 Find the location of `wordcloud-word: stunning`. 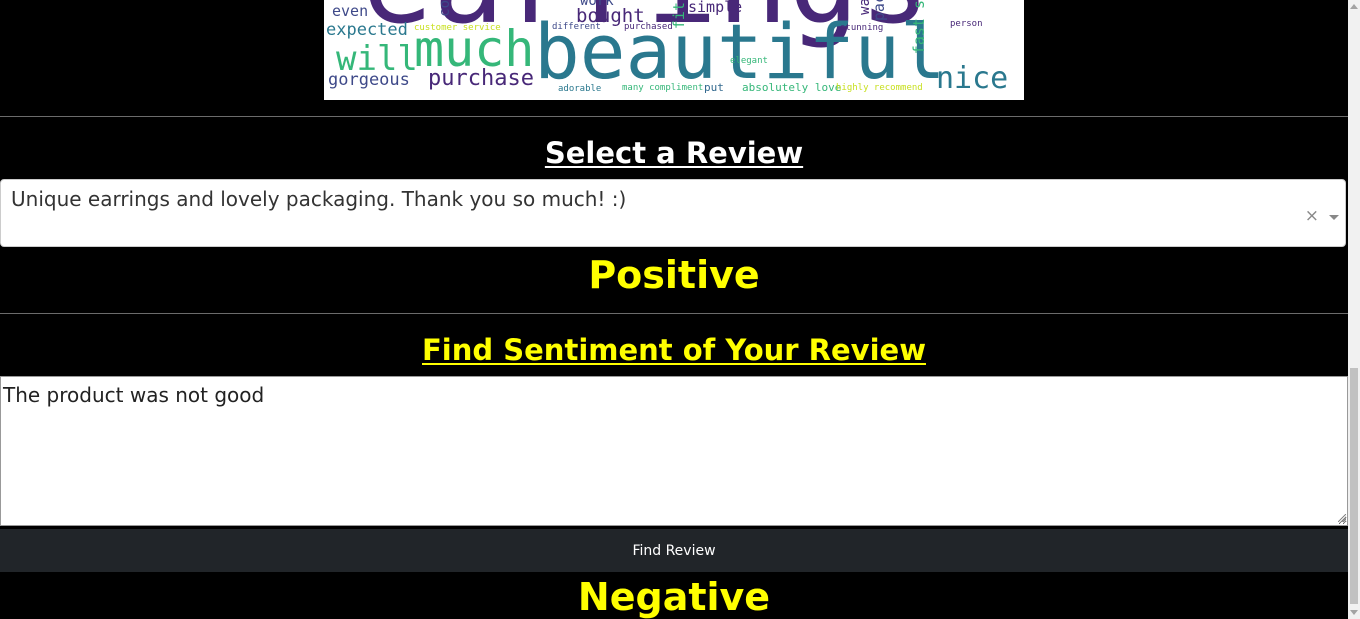

wordcloud-word: stunning is located at coordinates (862, 28).